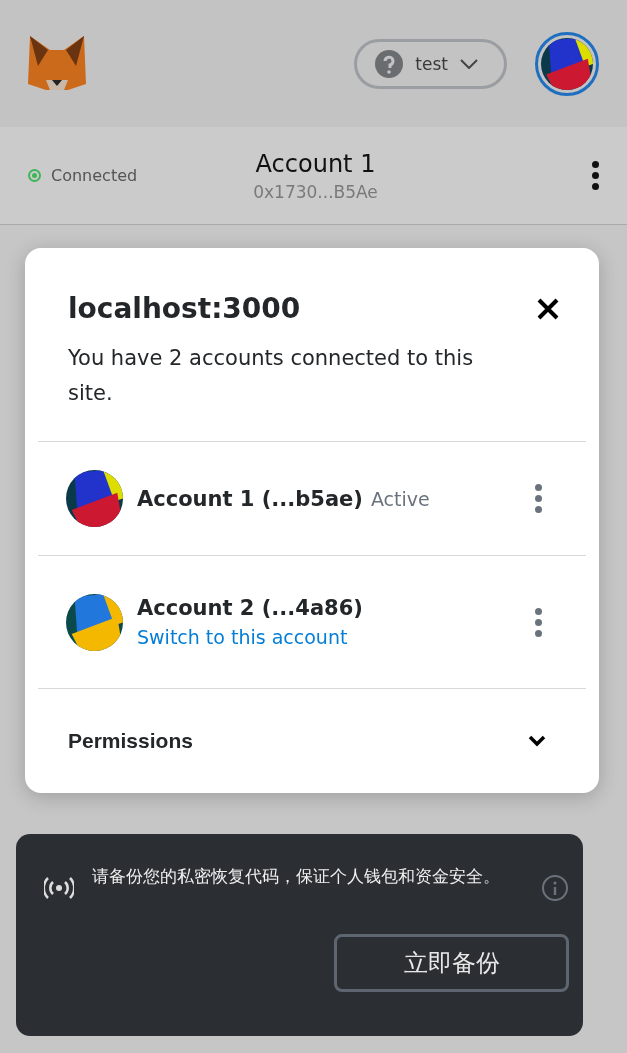 Image resolution: width=627 pixels, height=1053 pixels. What do you see at coordinates (327, 637) in the screenshot?
I see `switch-account-link: Switch to this account` at bounding box center [327, 637].